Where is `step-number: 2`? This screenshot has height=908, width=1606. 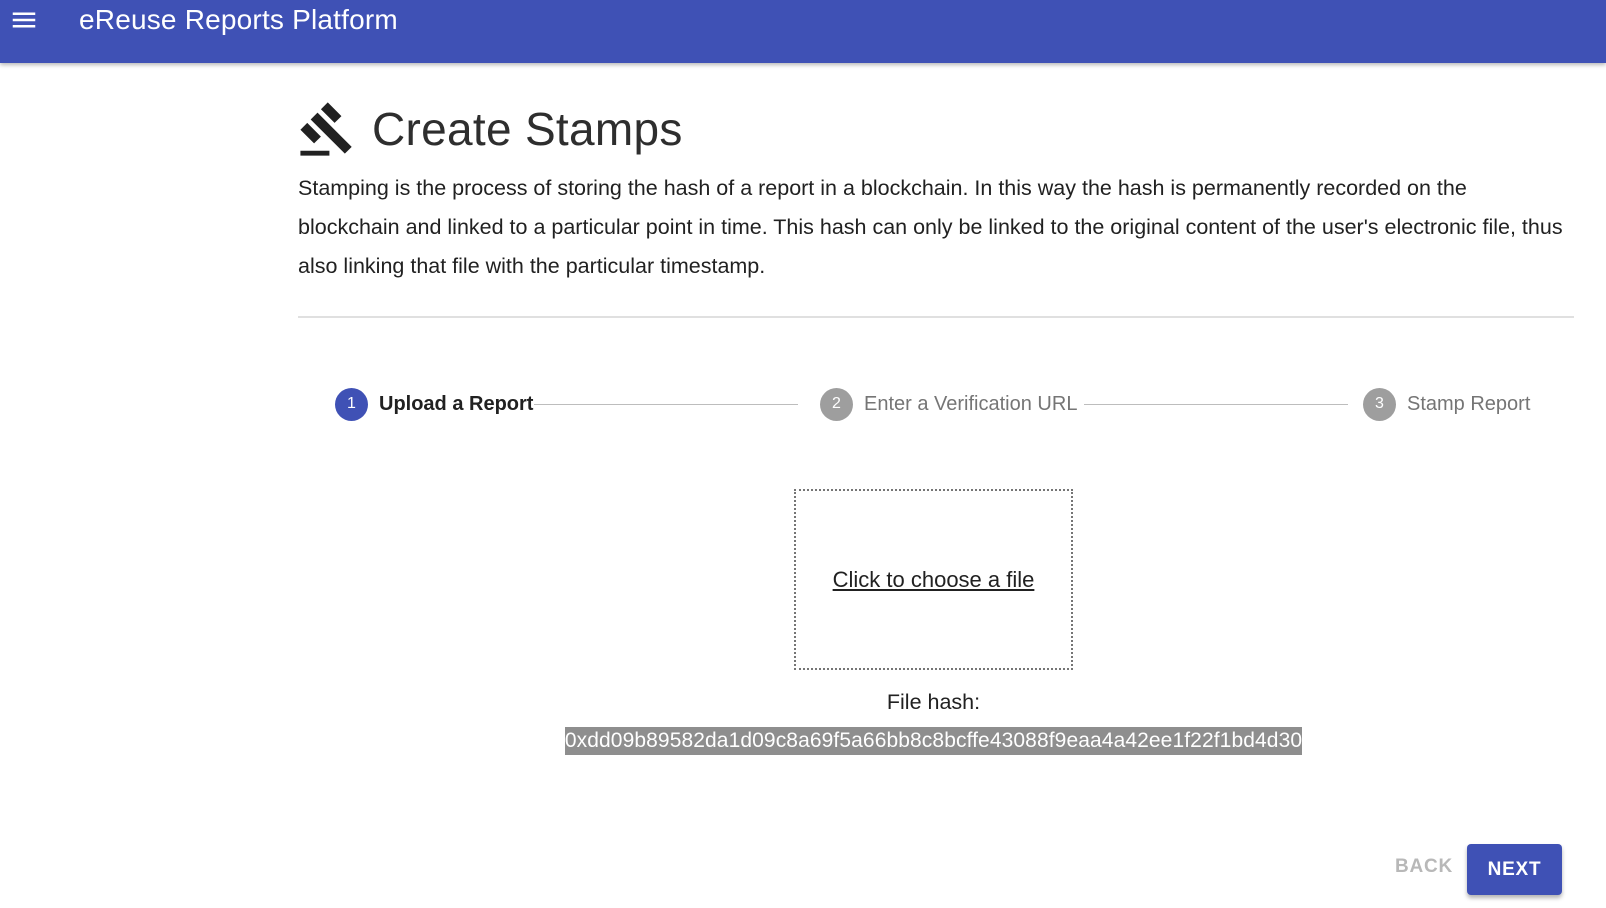 step-number: 2 is located at coordinates (836, 404).